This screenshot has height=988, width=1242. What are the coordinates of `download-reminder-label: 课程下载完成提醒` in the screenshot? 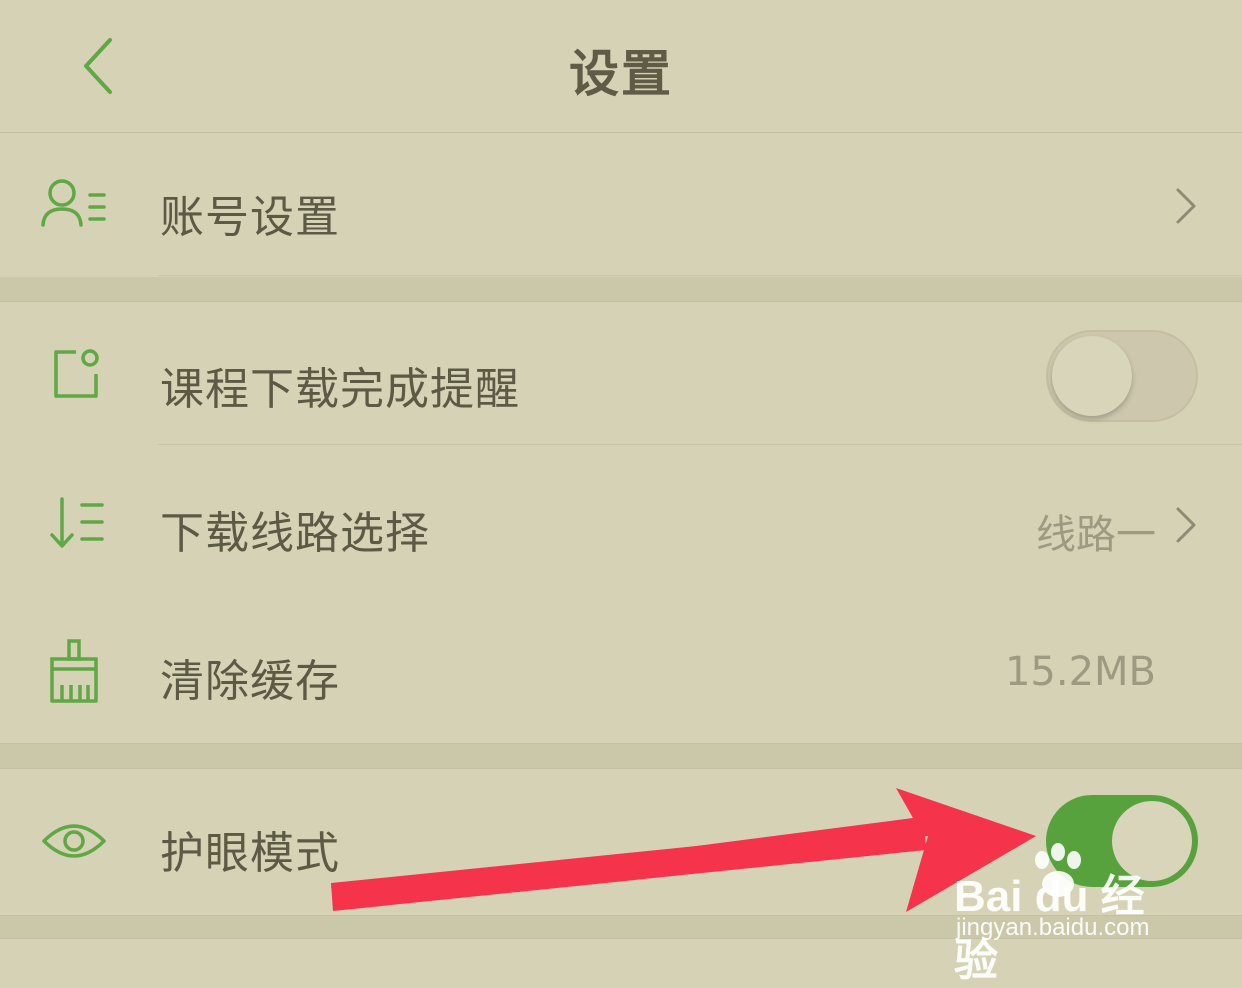 It's located at (340, 389).